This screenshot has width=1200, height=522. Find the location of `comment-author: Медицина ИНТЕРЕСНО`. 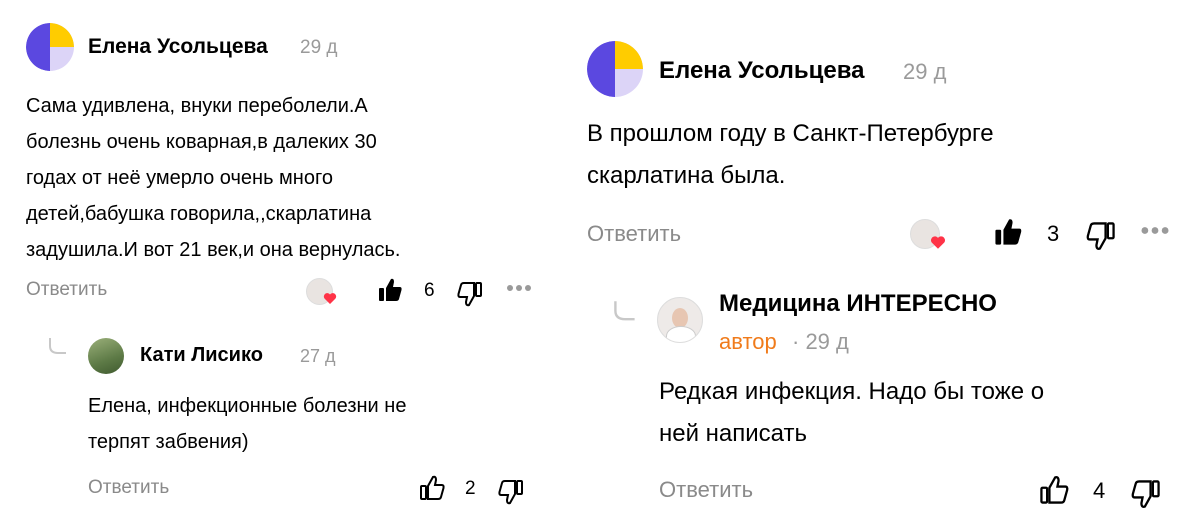

comment-author: Медицина ИНТЕРЕСНО is located at coordinates (858, 304).